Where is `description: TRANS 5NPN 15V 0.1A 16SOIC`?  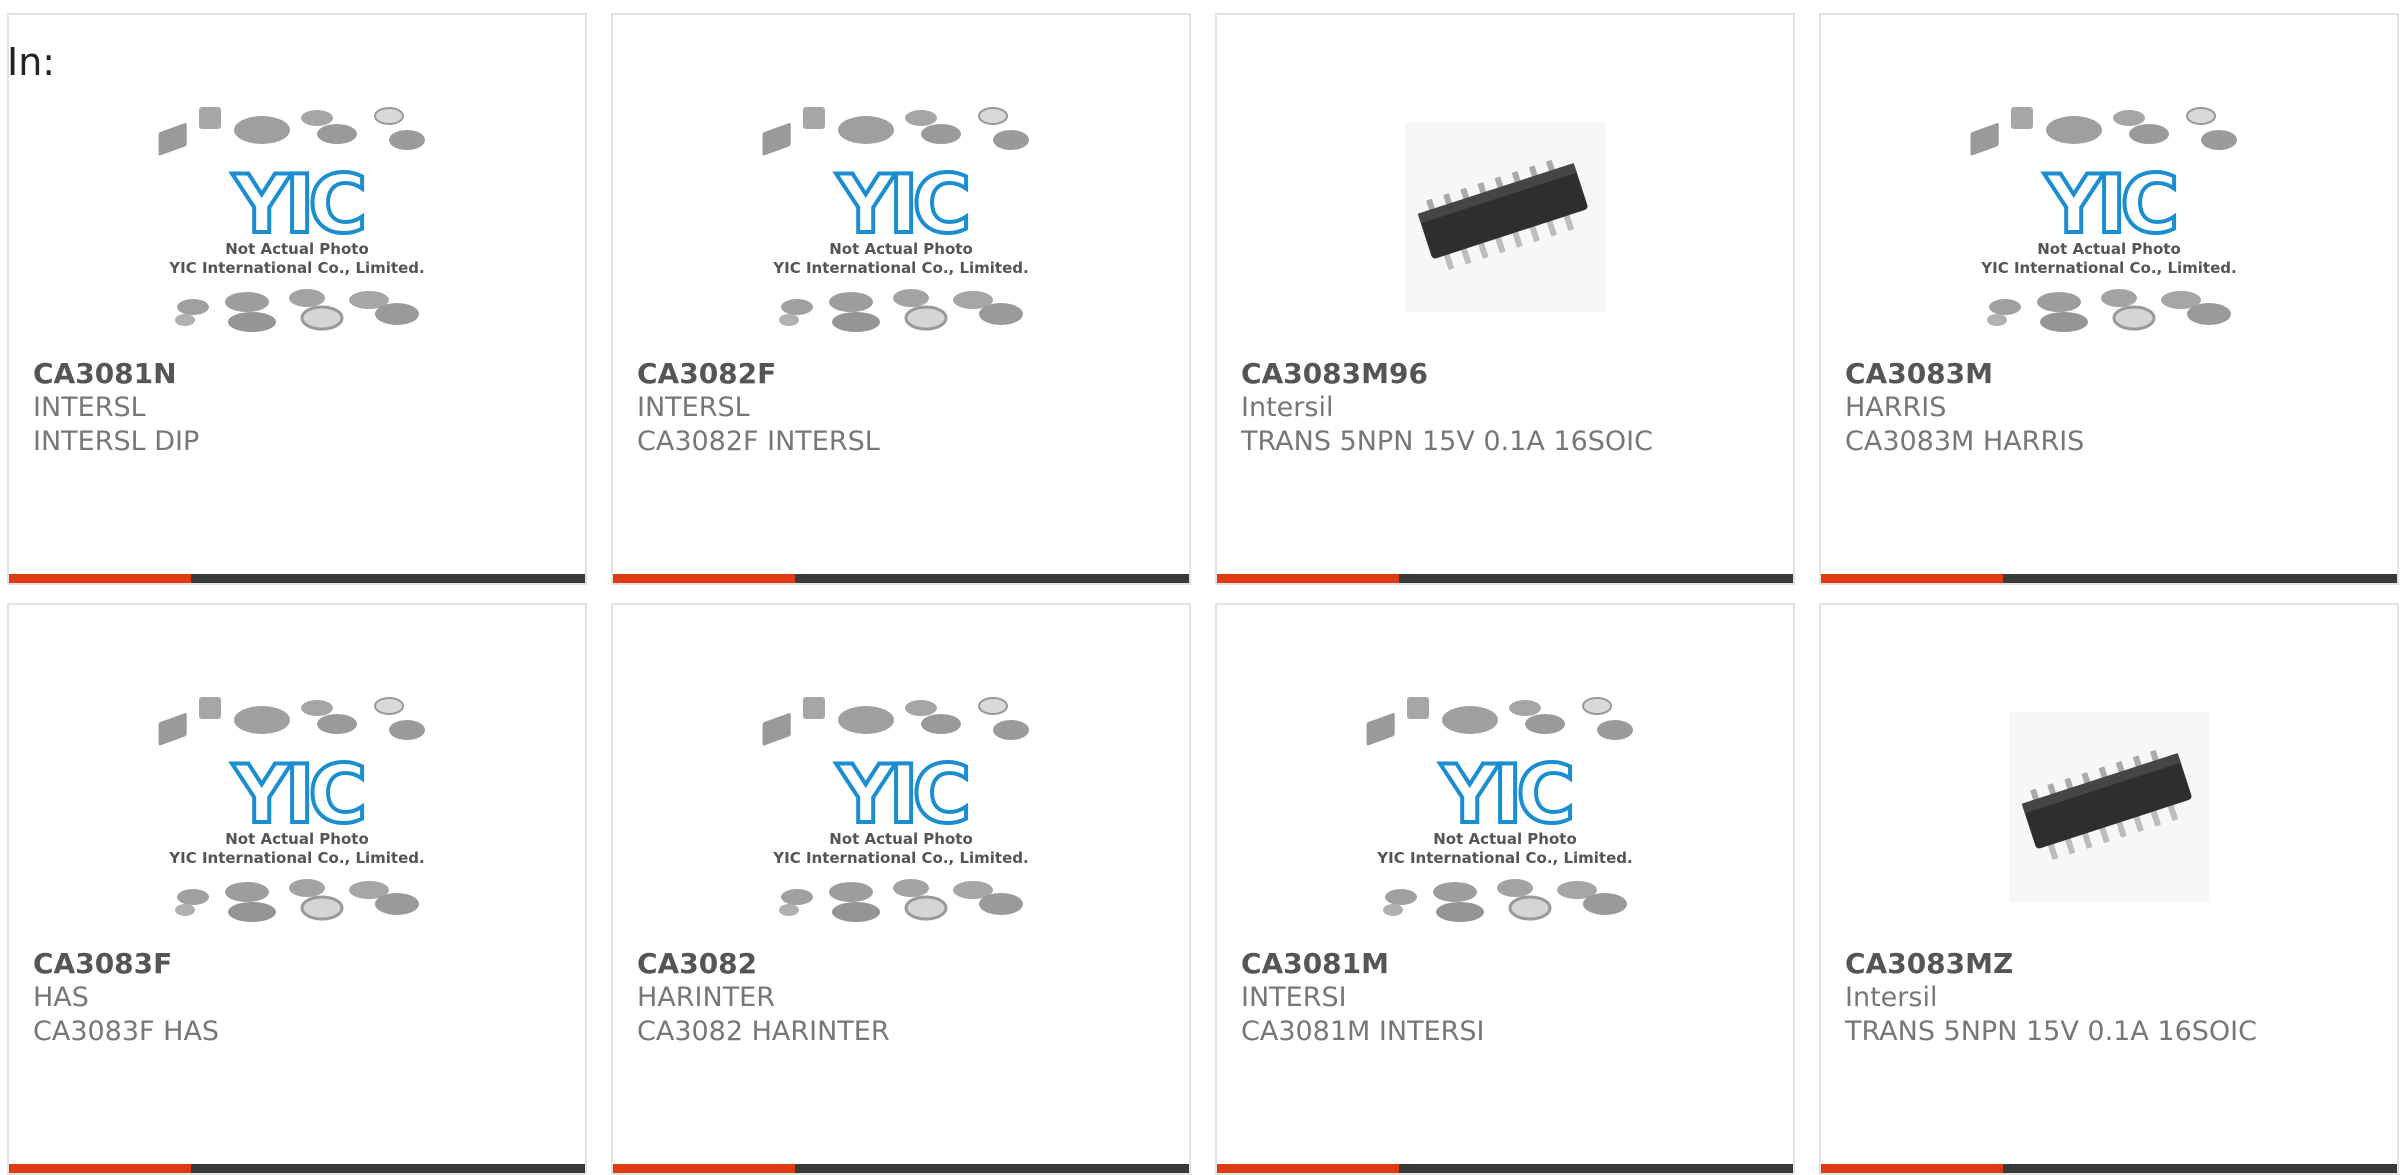
description: TRANS 5NPN 15V 0.1A 16SOIC is located at coordinates (1447, 441).